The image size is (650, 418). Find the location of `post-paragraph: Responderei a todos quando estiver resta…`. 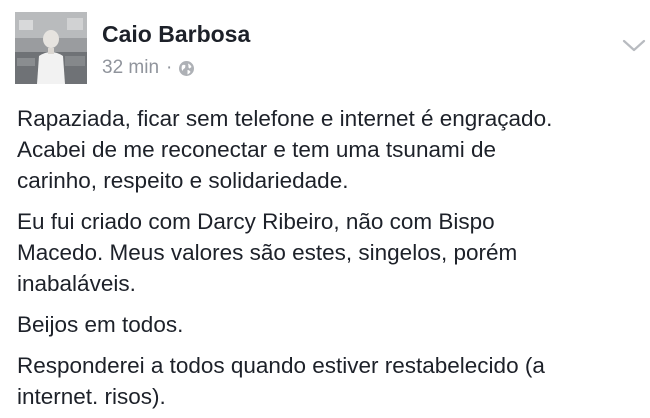

post-paragraph: Responderei a todos quando estiver resta… is located at coordinates (281, 381).